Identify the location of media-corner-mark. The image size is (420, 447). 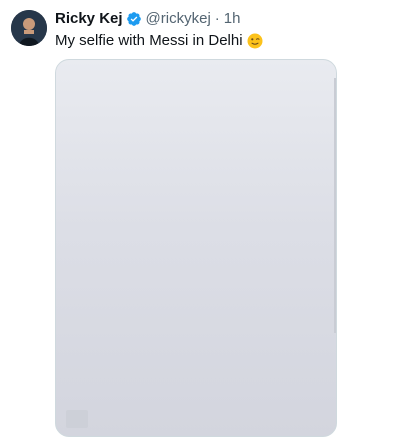
(77, 419).